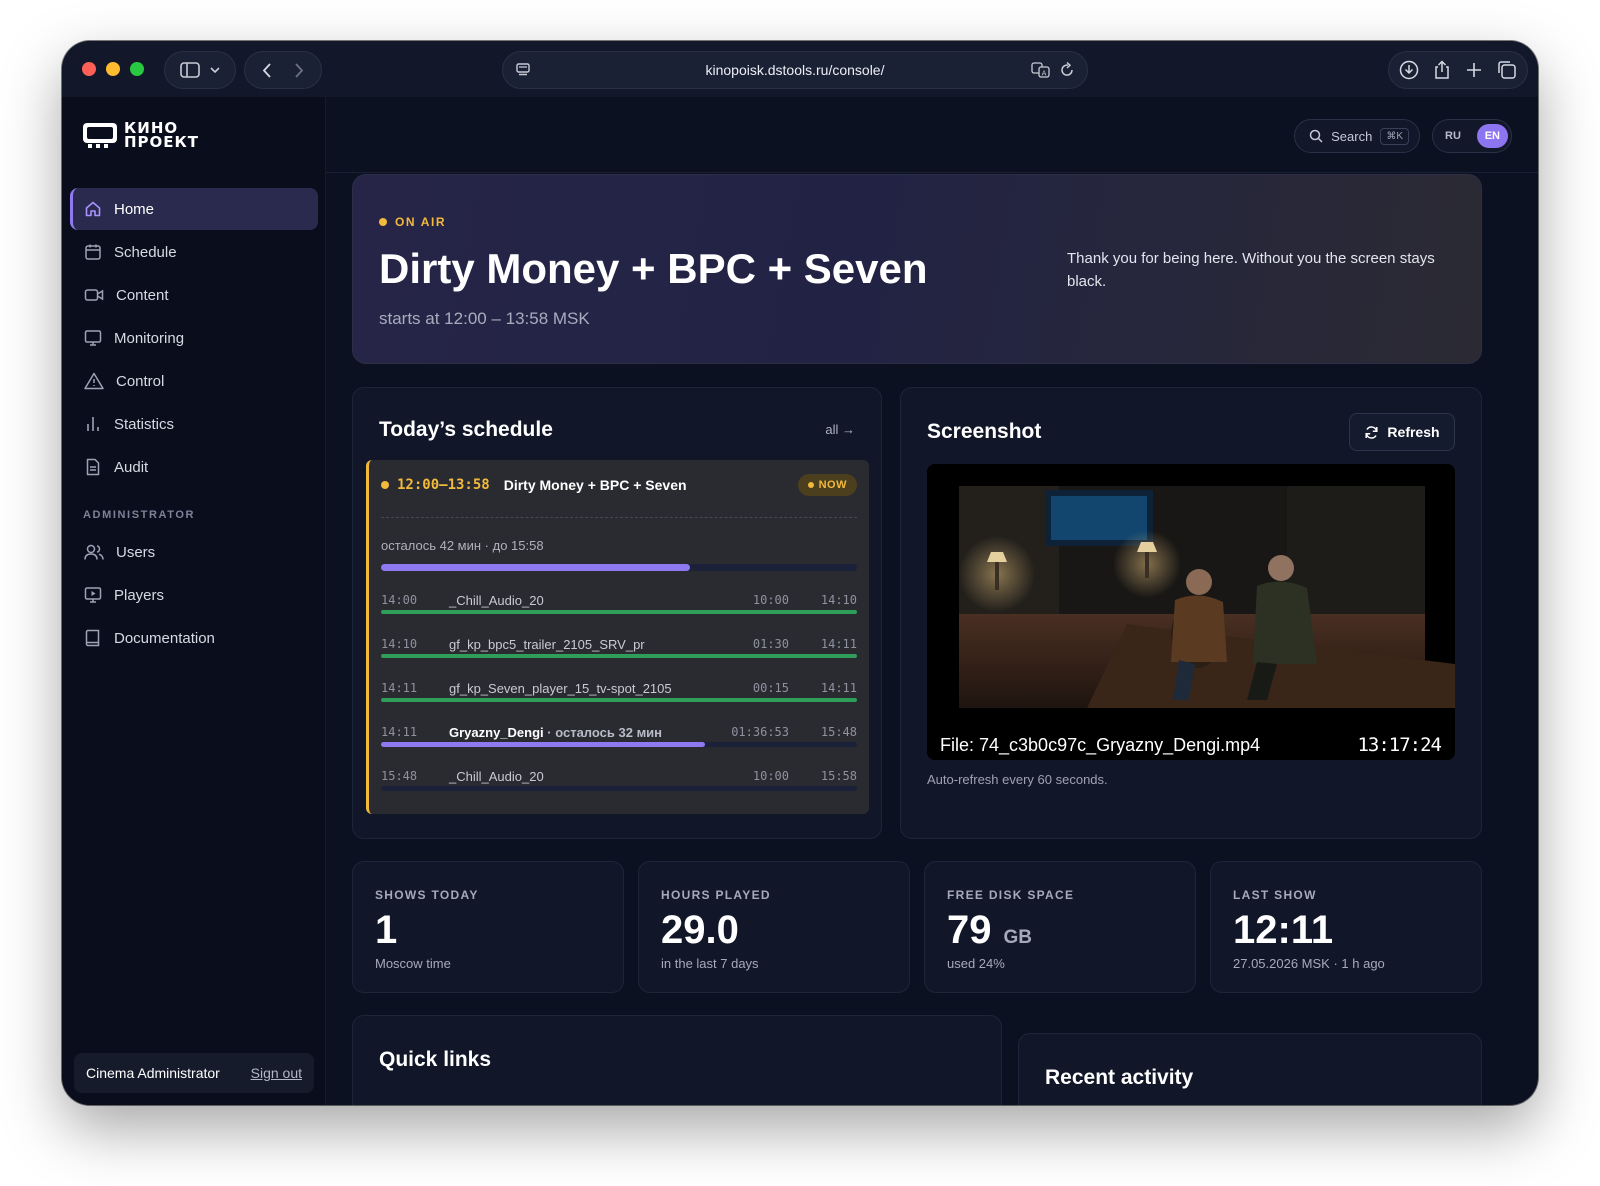 The width and height of the screenshot is (1600, 1186). Describe the element at coordinates (1402, 432) in the screenshot. I see `refresh-button: Refresh` at that location.